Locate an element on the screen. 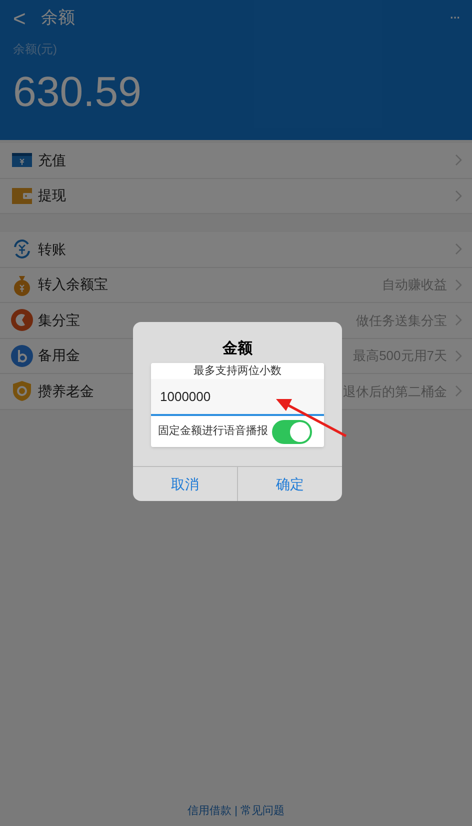 The image size is (472, 826). amount-input: 1000000 is located at coordinates (237, 397).